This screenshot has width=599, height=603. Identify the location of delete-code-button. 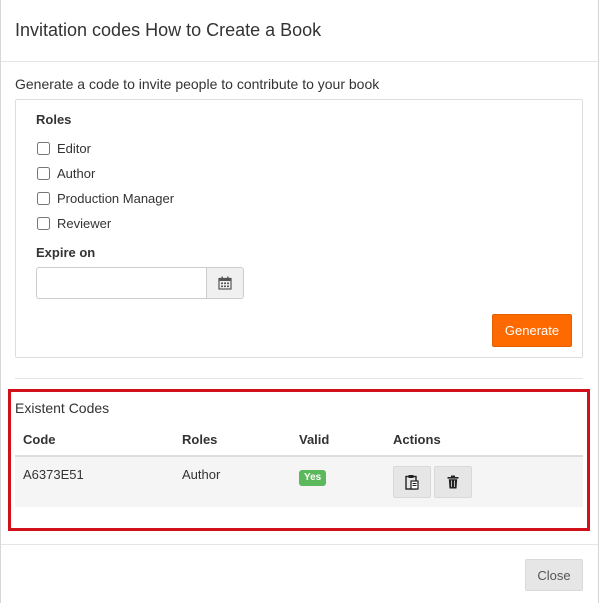
(453, 482).